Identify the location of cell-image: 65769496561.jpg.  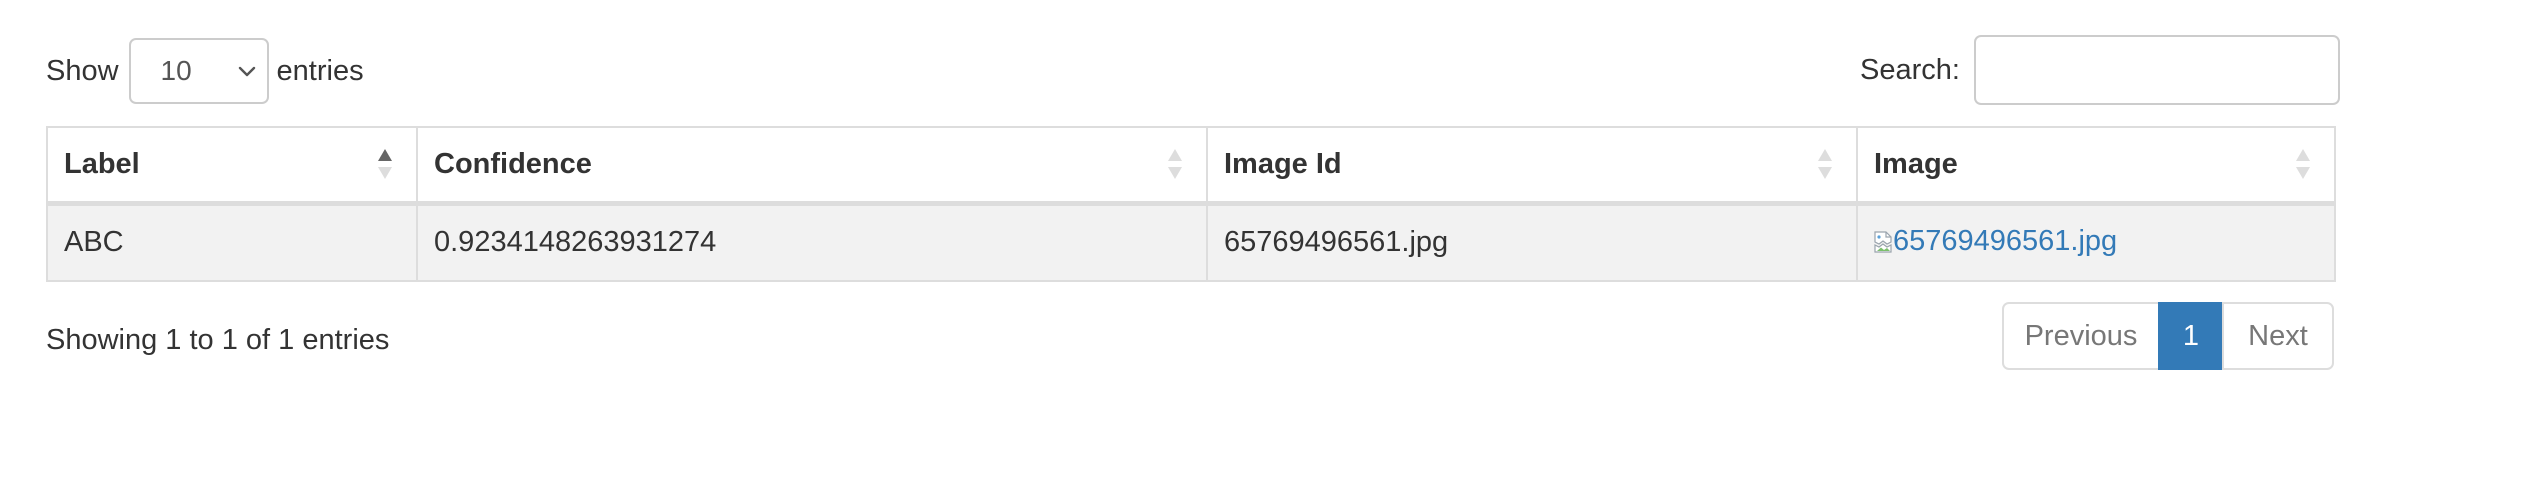
(2096, 242).